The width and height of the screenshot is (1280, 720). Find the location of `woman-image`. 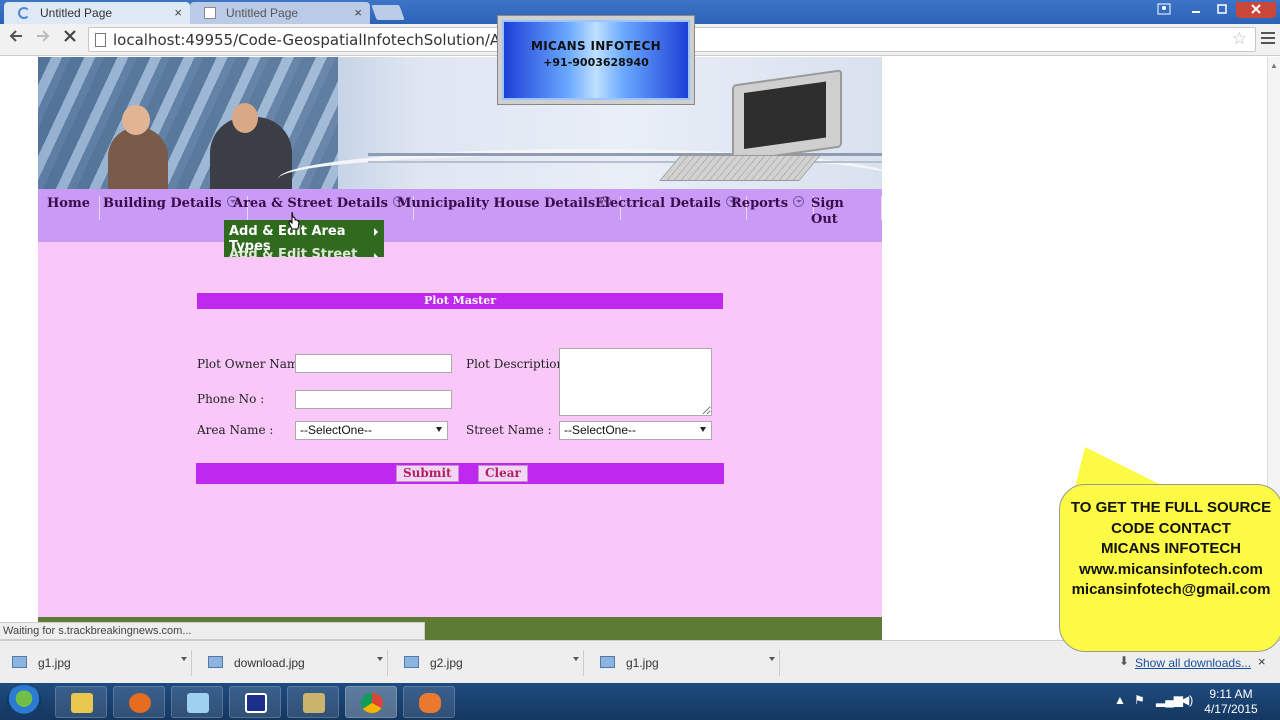

woman-image is located at coordinates (138, 147).